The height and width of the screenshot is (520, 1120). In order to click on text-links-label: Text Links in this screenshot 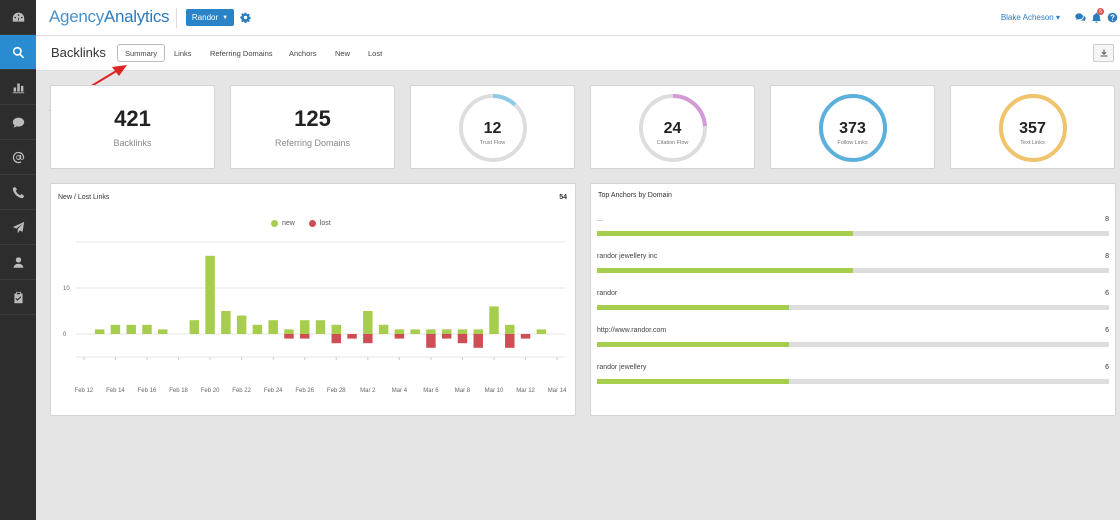, I will do `click(1032, 143)`.